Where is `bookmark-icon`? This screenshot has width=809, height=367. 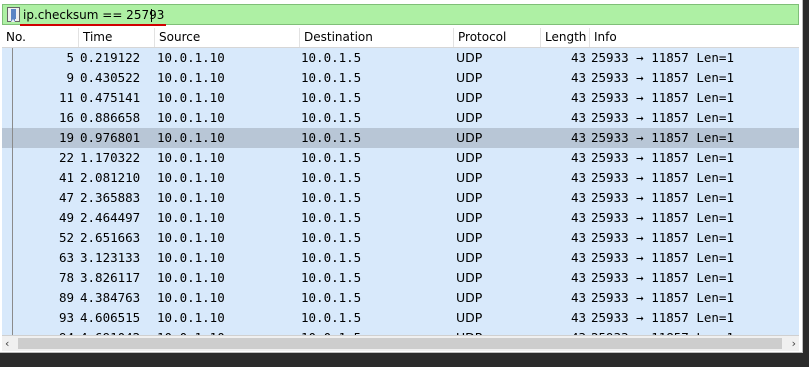 bookmark-icon is located at coordinates (13, 14).